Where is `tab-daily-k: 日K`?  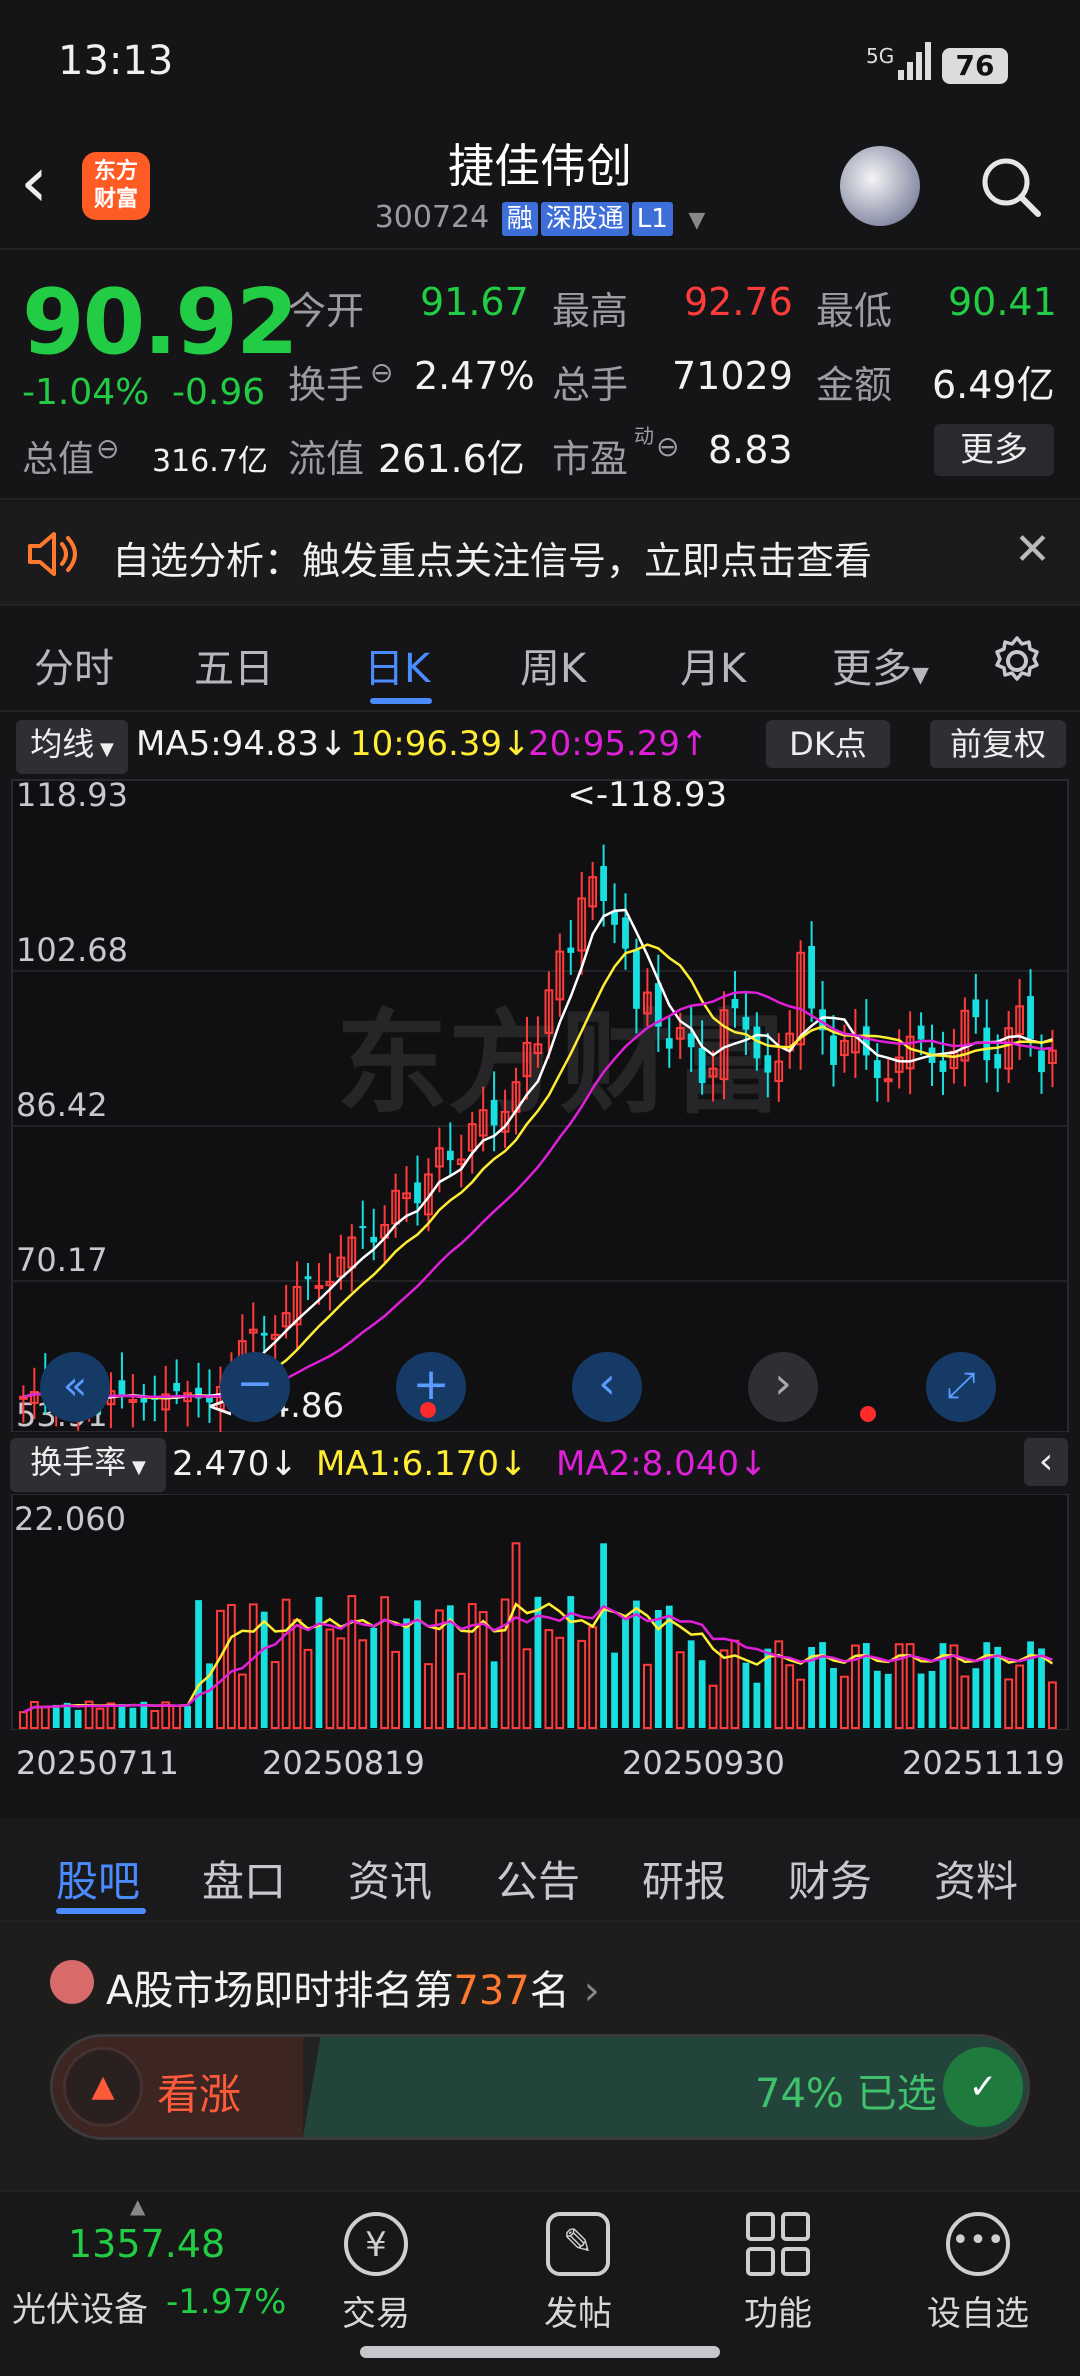
tab-daily-k: 日K is located at coordinates (397, 665).